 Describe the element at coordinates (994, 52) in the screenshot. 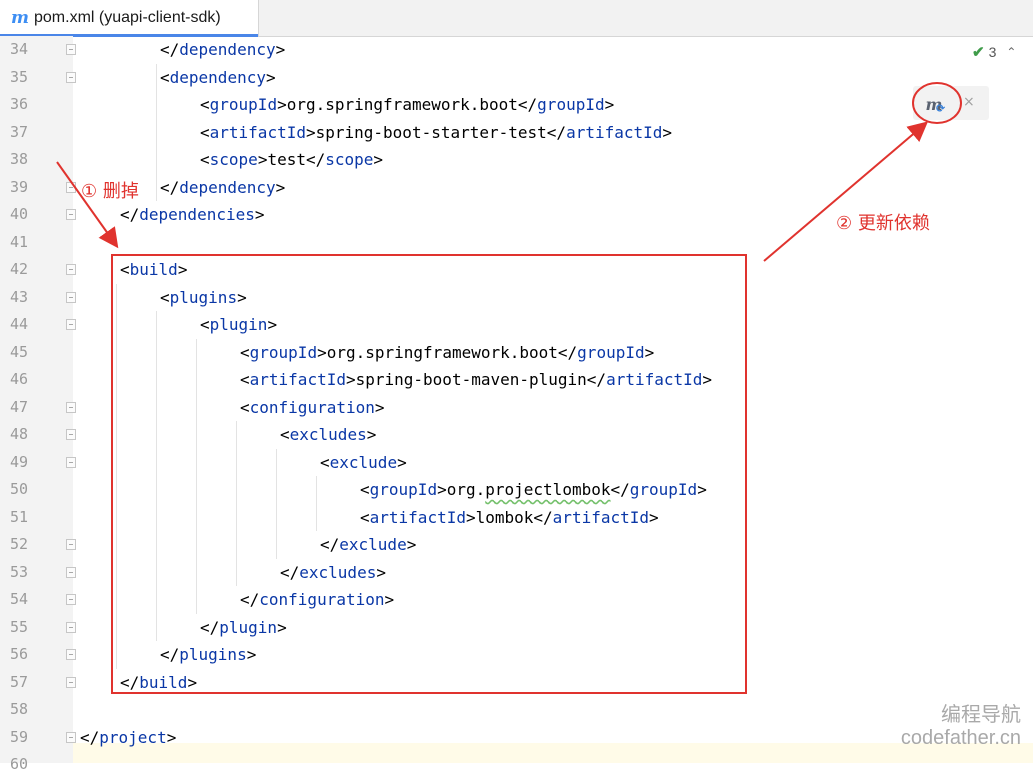

I see `inspection-widget: ✔ 3 ⌃` at that location.